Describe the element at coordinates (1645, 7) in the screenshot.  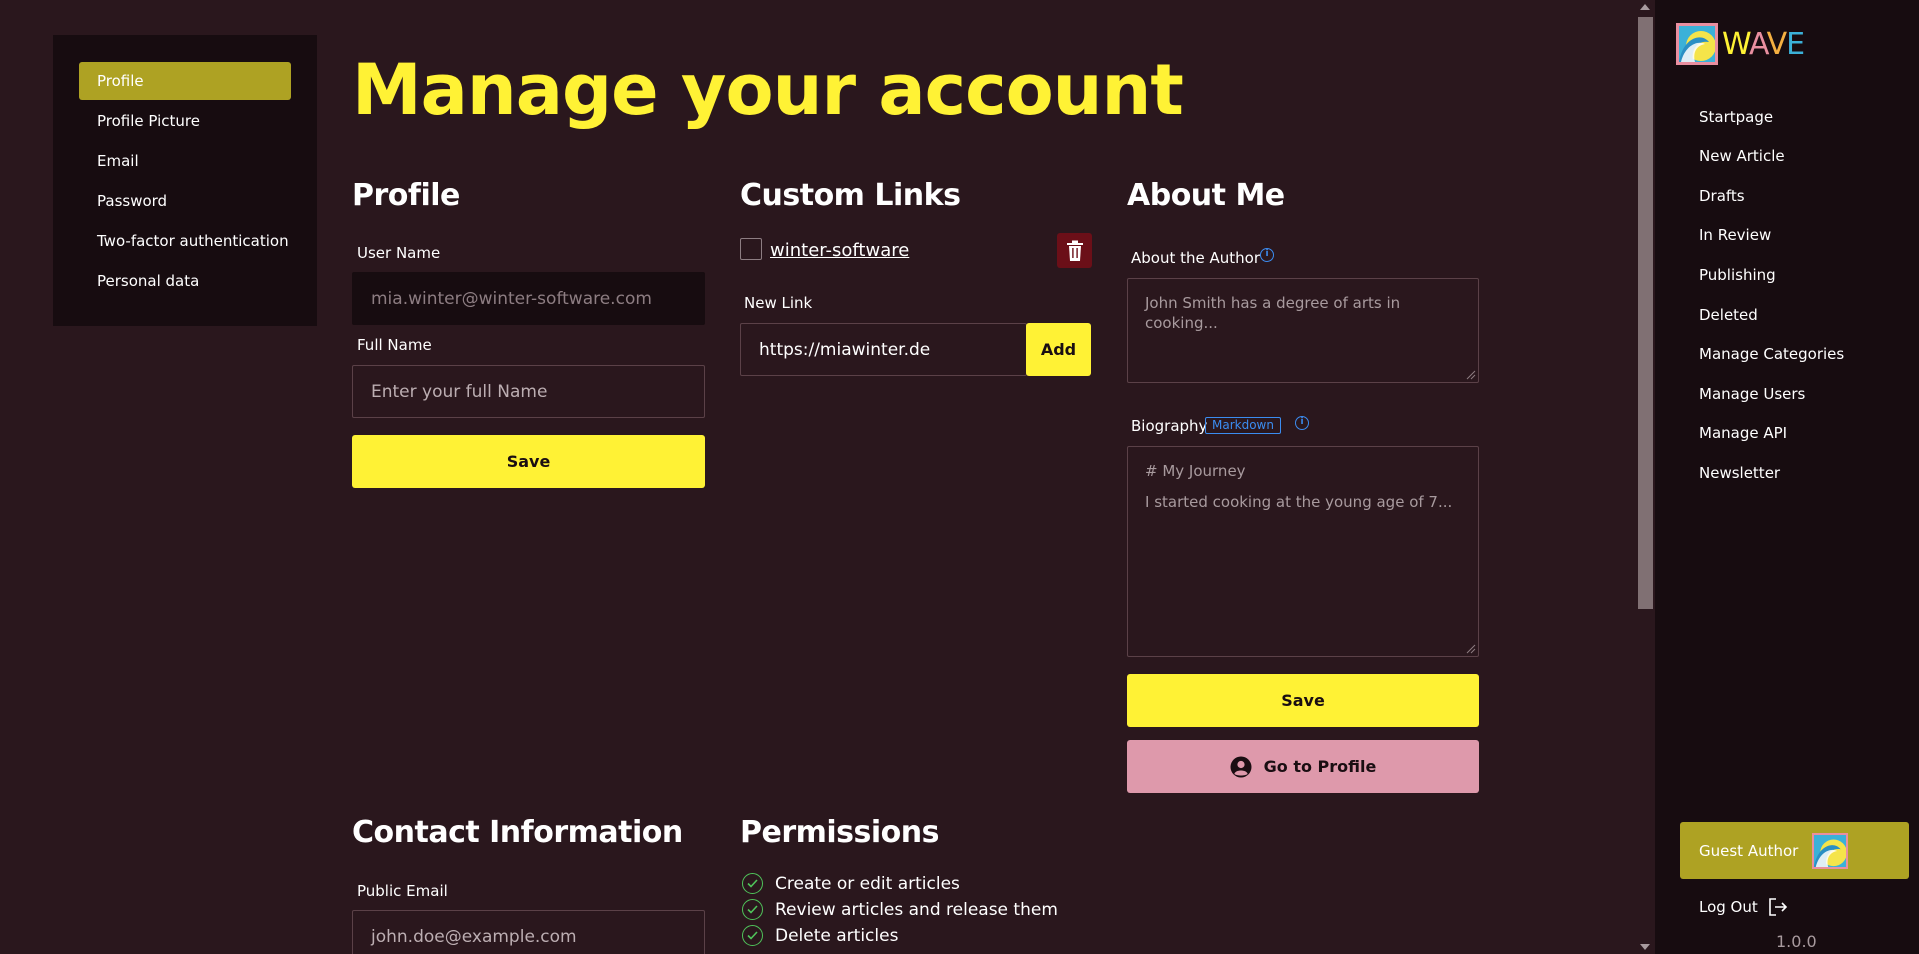
I see `scroll-up-arrow` at that location.